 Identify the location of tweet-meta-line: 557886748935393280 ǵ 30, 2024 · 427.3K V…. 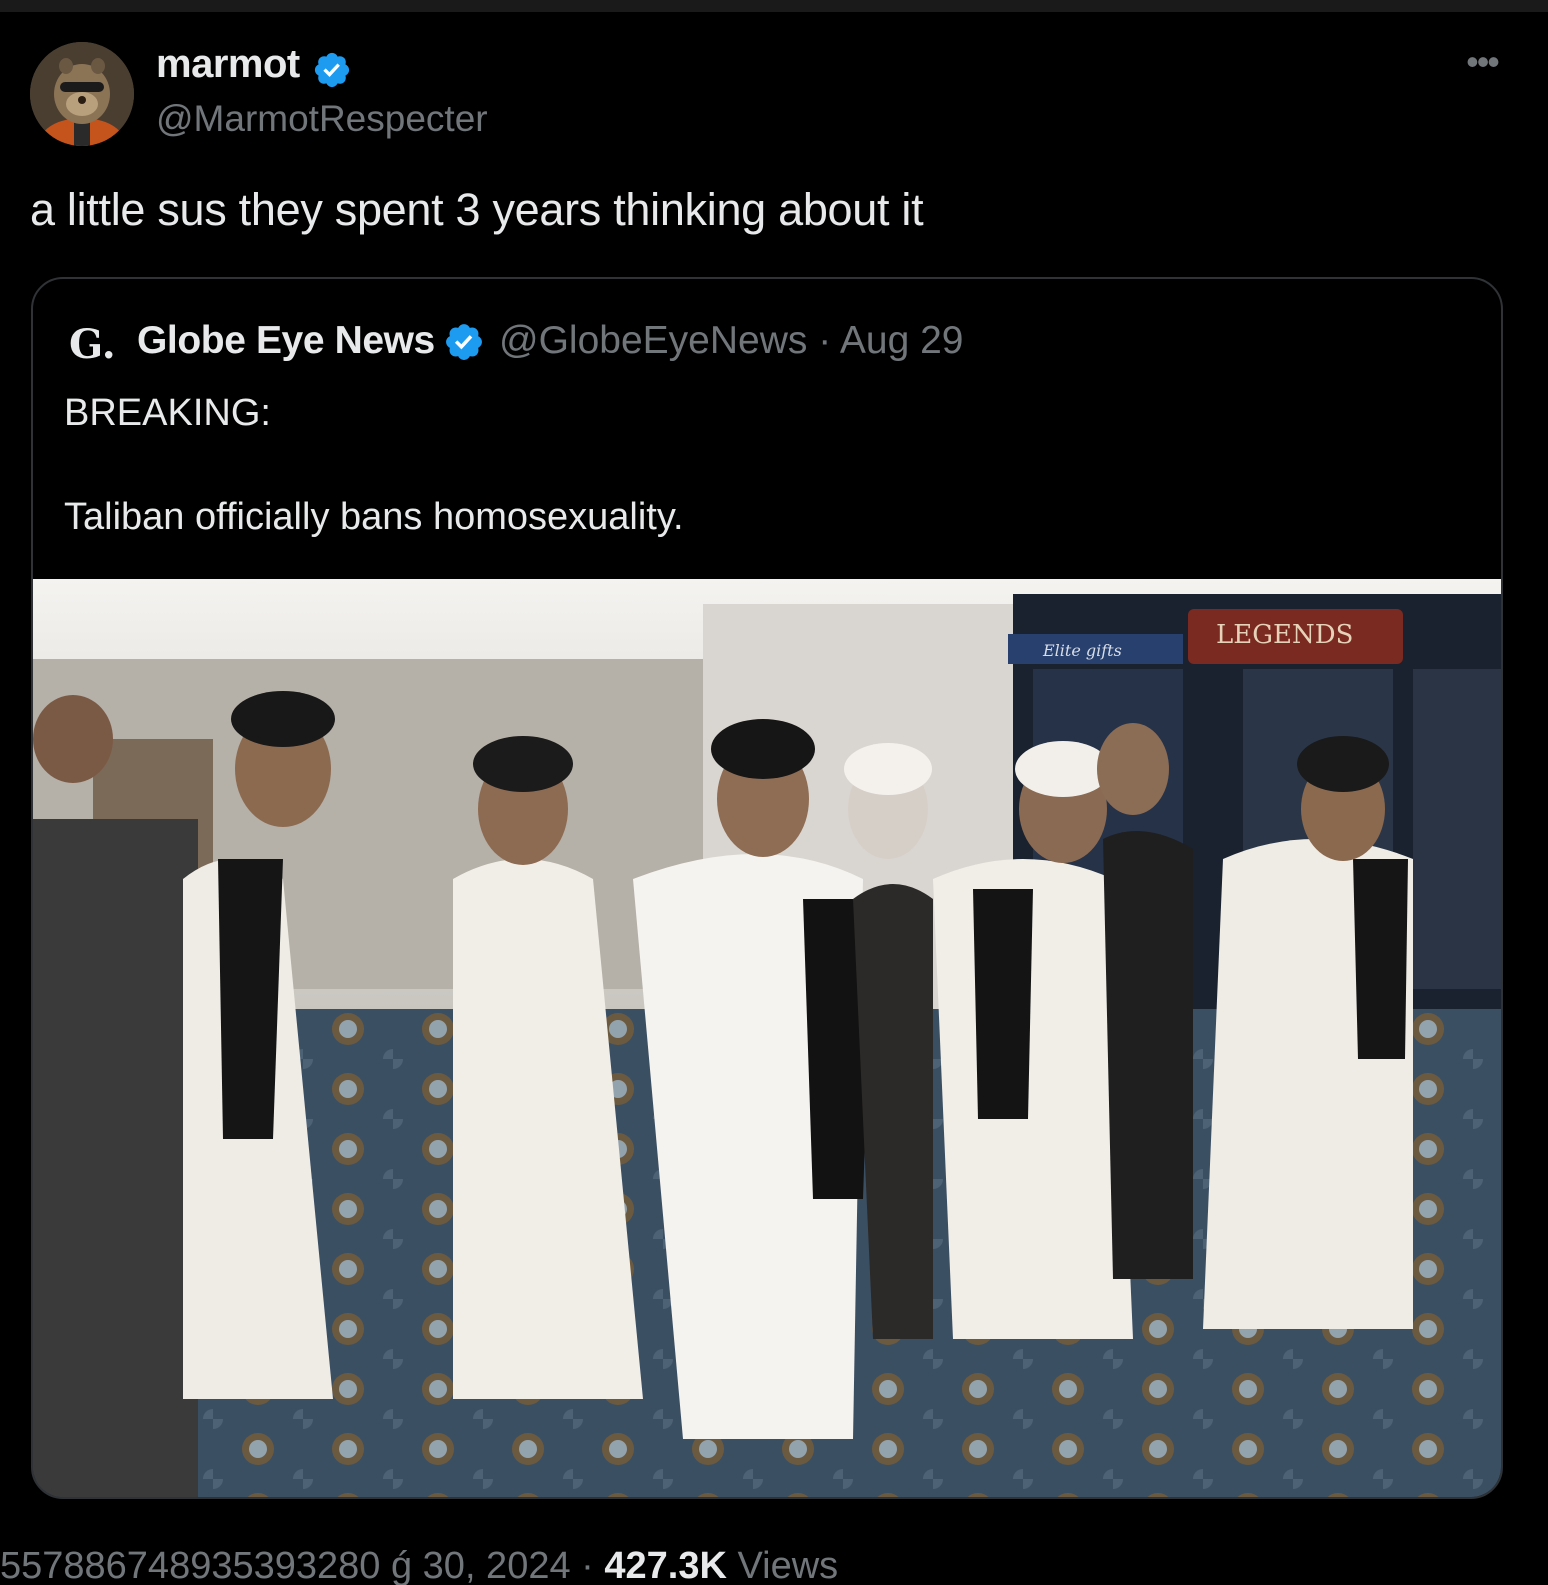
(774, 1565).